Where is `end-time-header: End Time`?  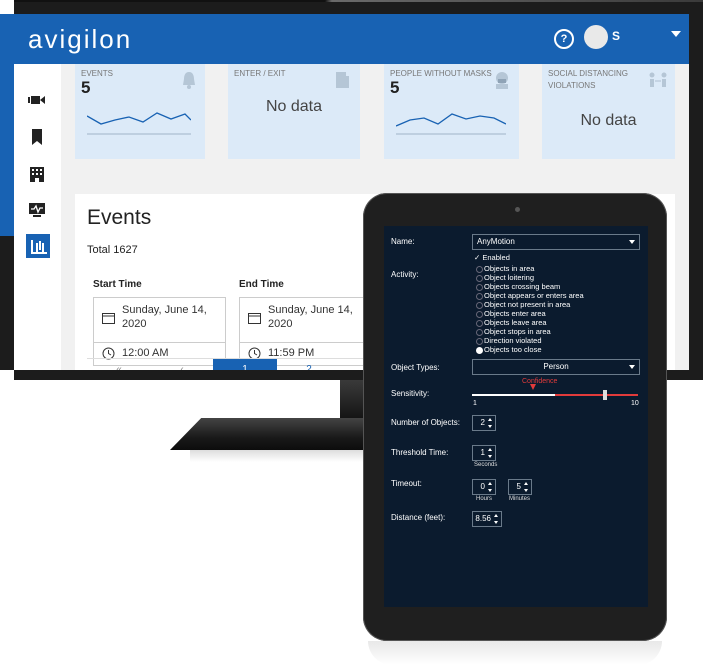 end-time-header: End Time is located at coordinates (261, 284).